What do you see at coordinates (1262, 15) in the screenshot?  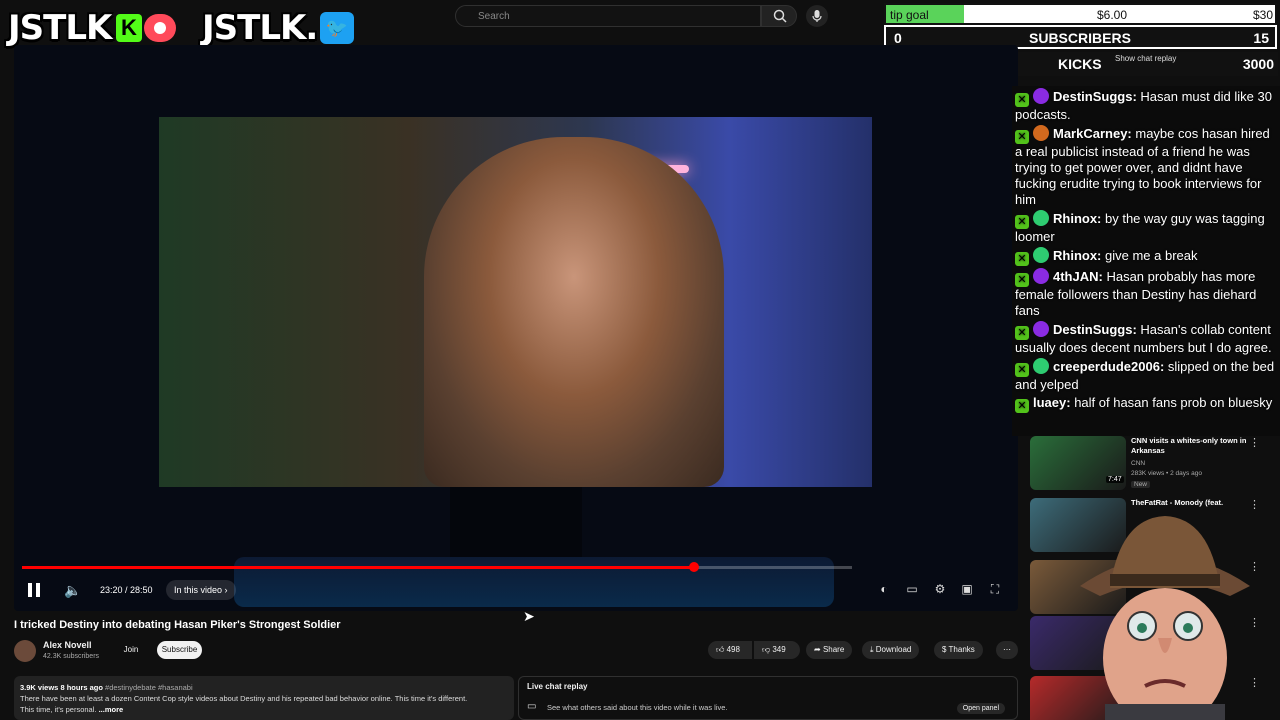 I see `tip-goal-target: $30` at bounding box center [1262, 15].